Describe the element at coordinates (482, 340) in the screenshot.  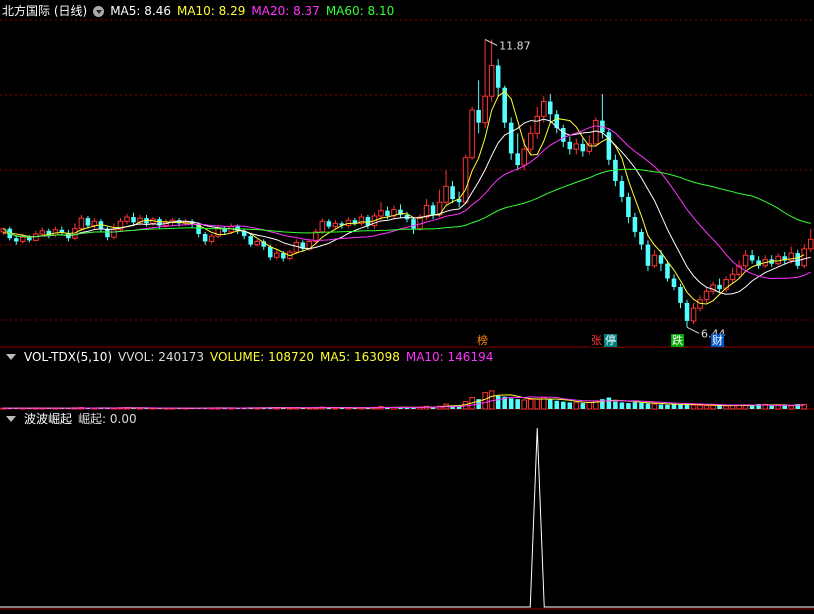
I see `event-badge-0: 榜` at that location.